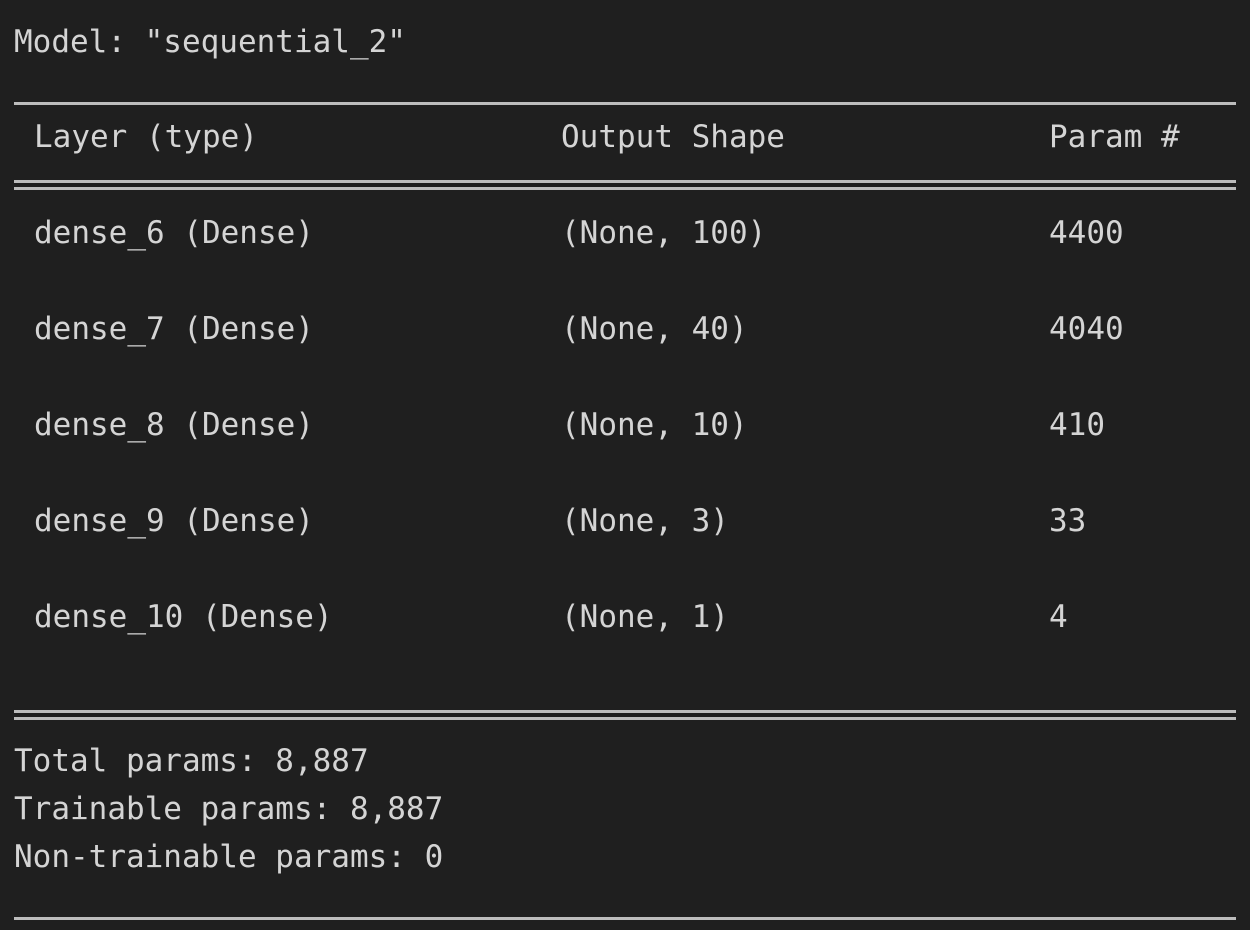 The image size is (1250, 930). What do you see at coordinates (673, 137) in the screenshot?
I see `header-output-shape: Output Shape` at bounding box center [673, 137].